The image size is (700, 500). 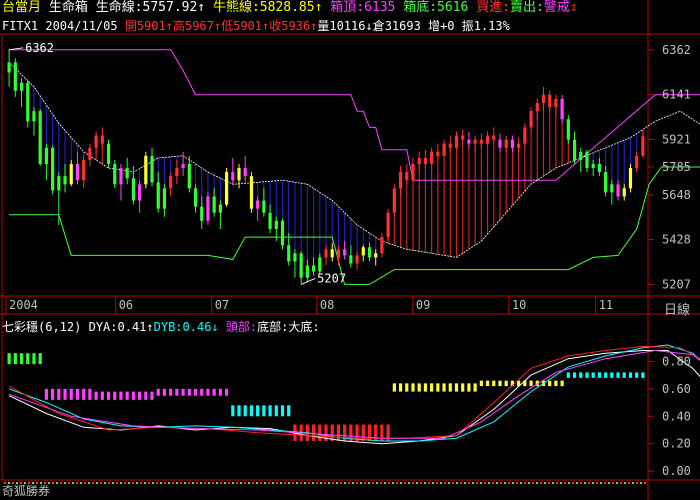 What do you see at coordinates (574, 7) in the screenshot?
I see `alert-arrow-icon: ⇕` at bounding box center [574, 7].